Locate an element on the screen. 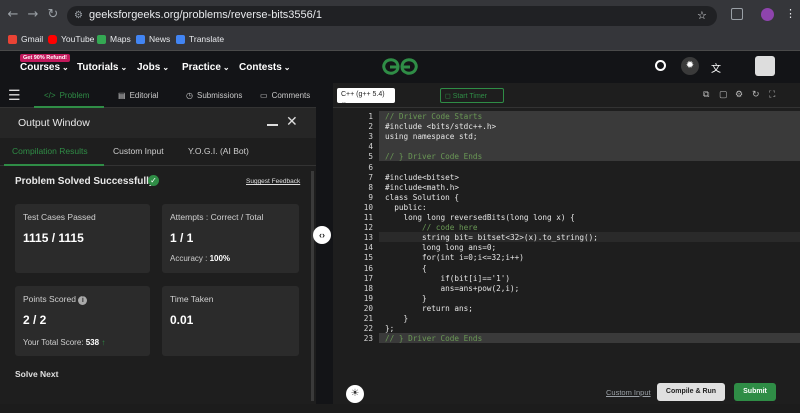  fullscreen-icon: ⛶ is located at coordinates (772, 94).